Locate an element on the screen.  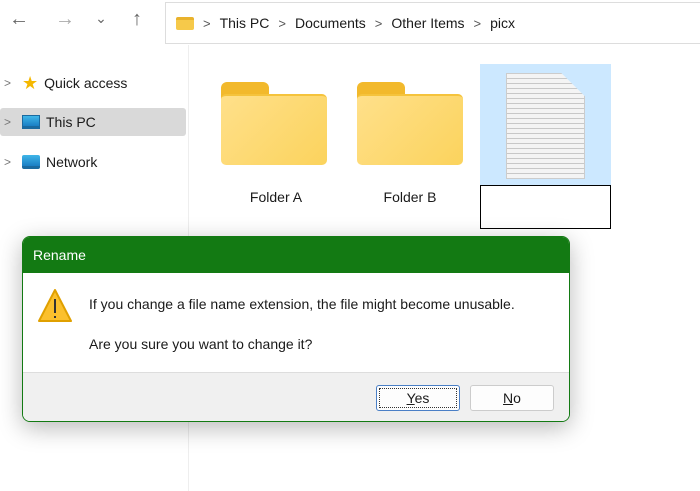
sidebar-item-label: This PC is located at coordinates (71, 122).